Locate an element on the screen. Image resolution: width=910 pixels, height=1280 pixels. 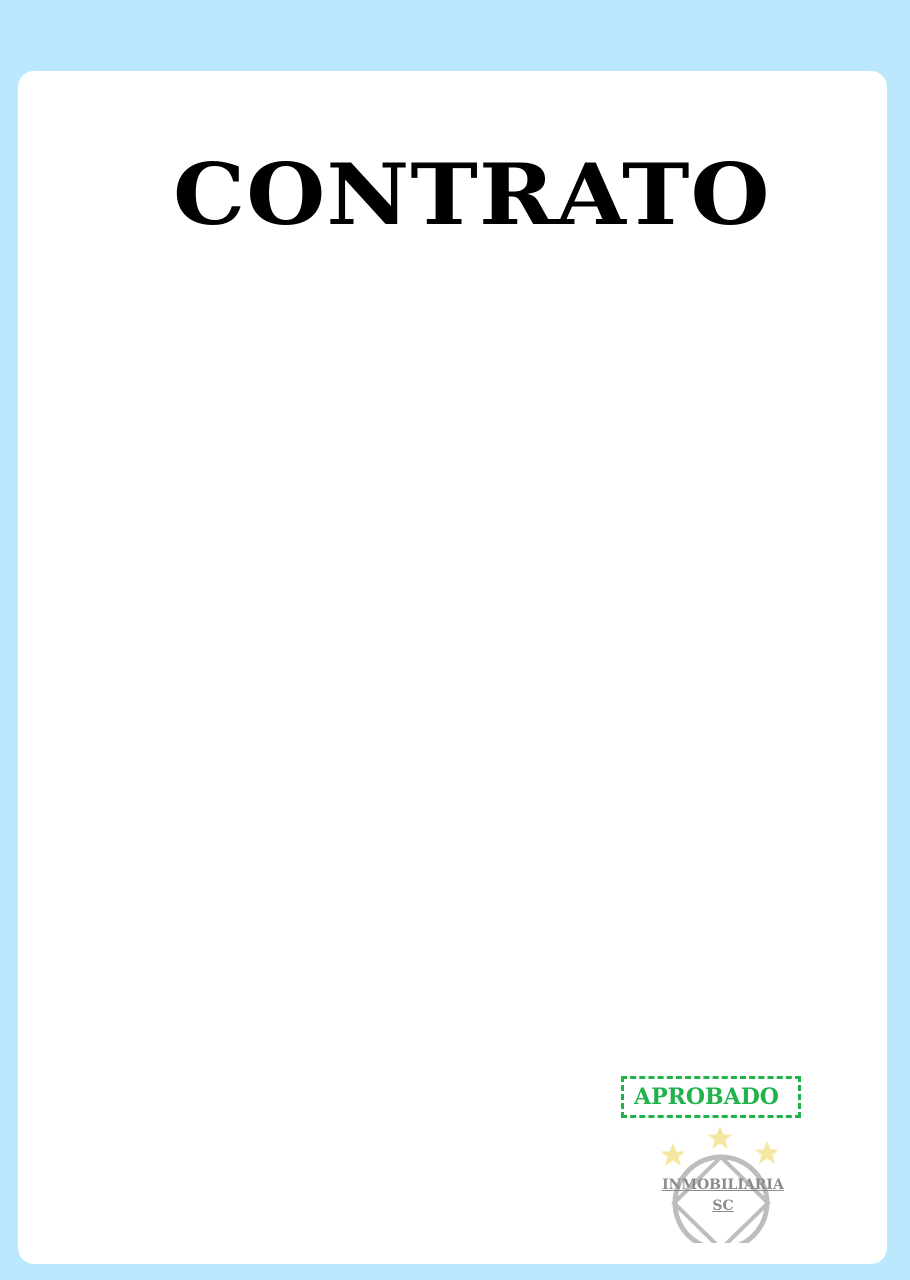
seal-line-1: INMOBILIARIA is located at coordinates (723, 1185).